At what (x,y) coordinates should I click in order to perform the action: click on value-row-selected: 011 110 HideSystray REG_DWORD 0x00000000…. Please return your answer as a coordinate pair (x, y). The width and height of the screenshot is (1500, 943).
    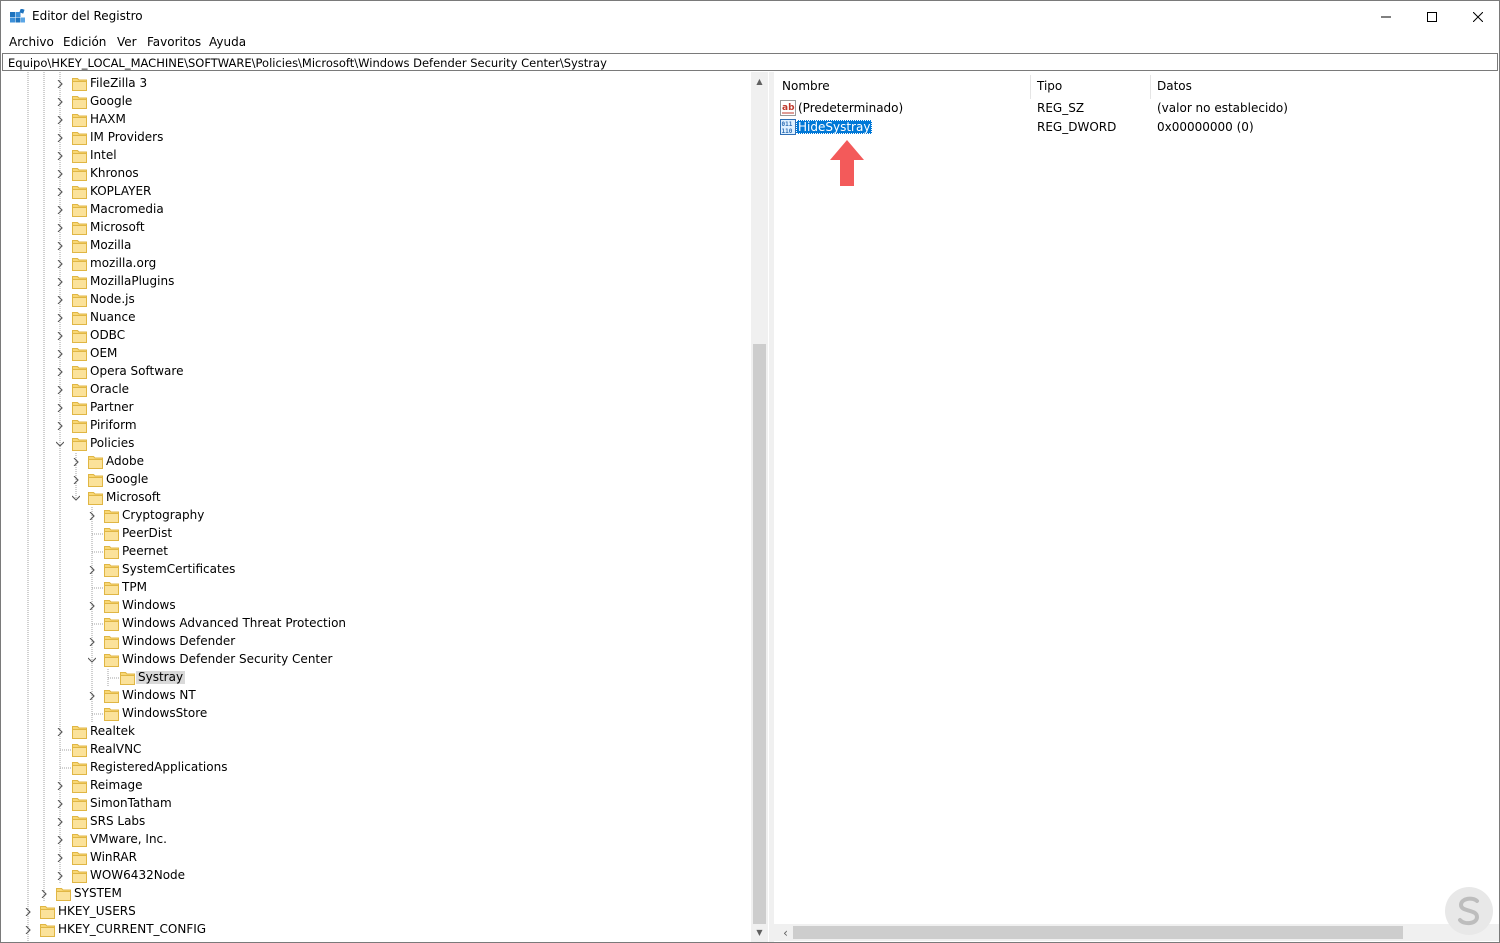
    Looking at the image, I should click on (1136, 127).